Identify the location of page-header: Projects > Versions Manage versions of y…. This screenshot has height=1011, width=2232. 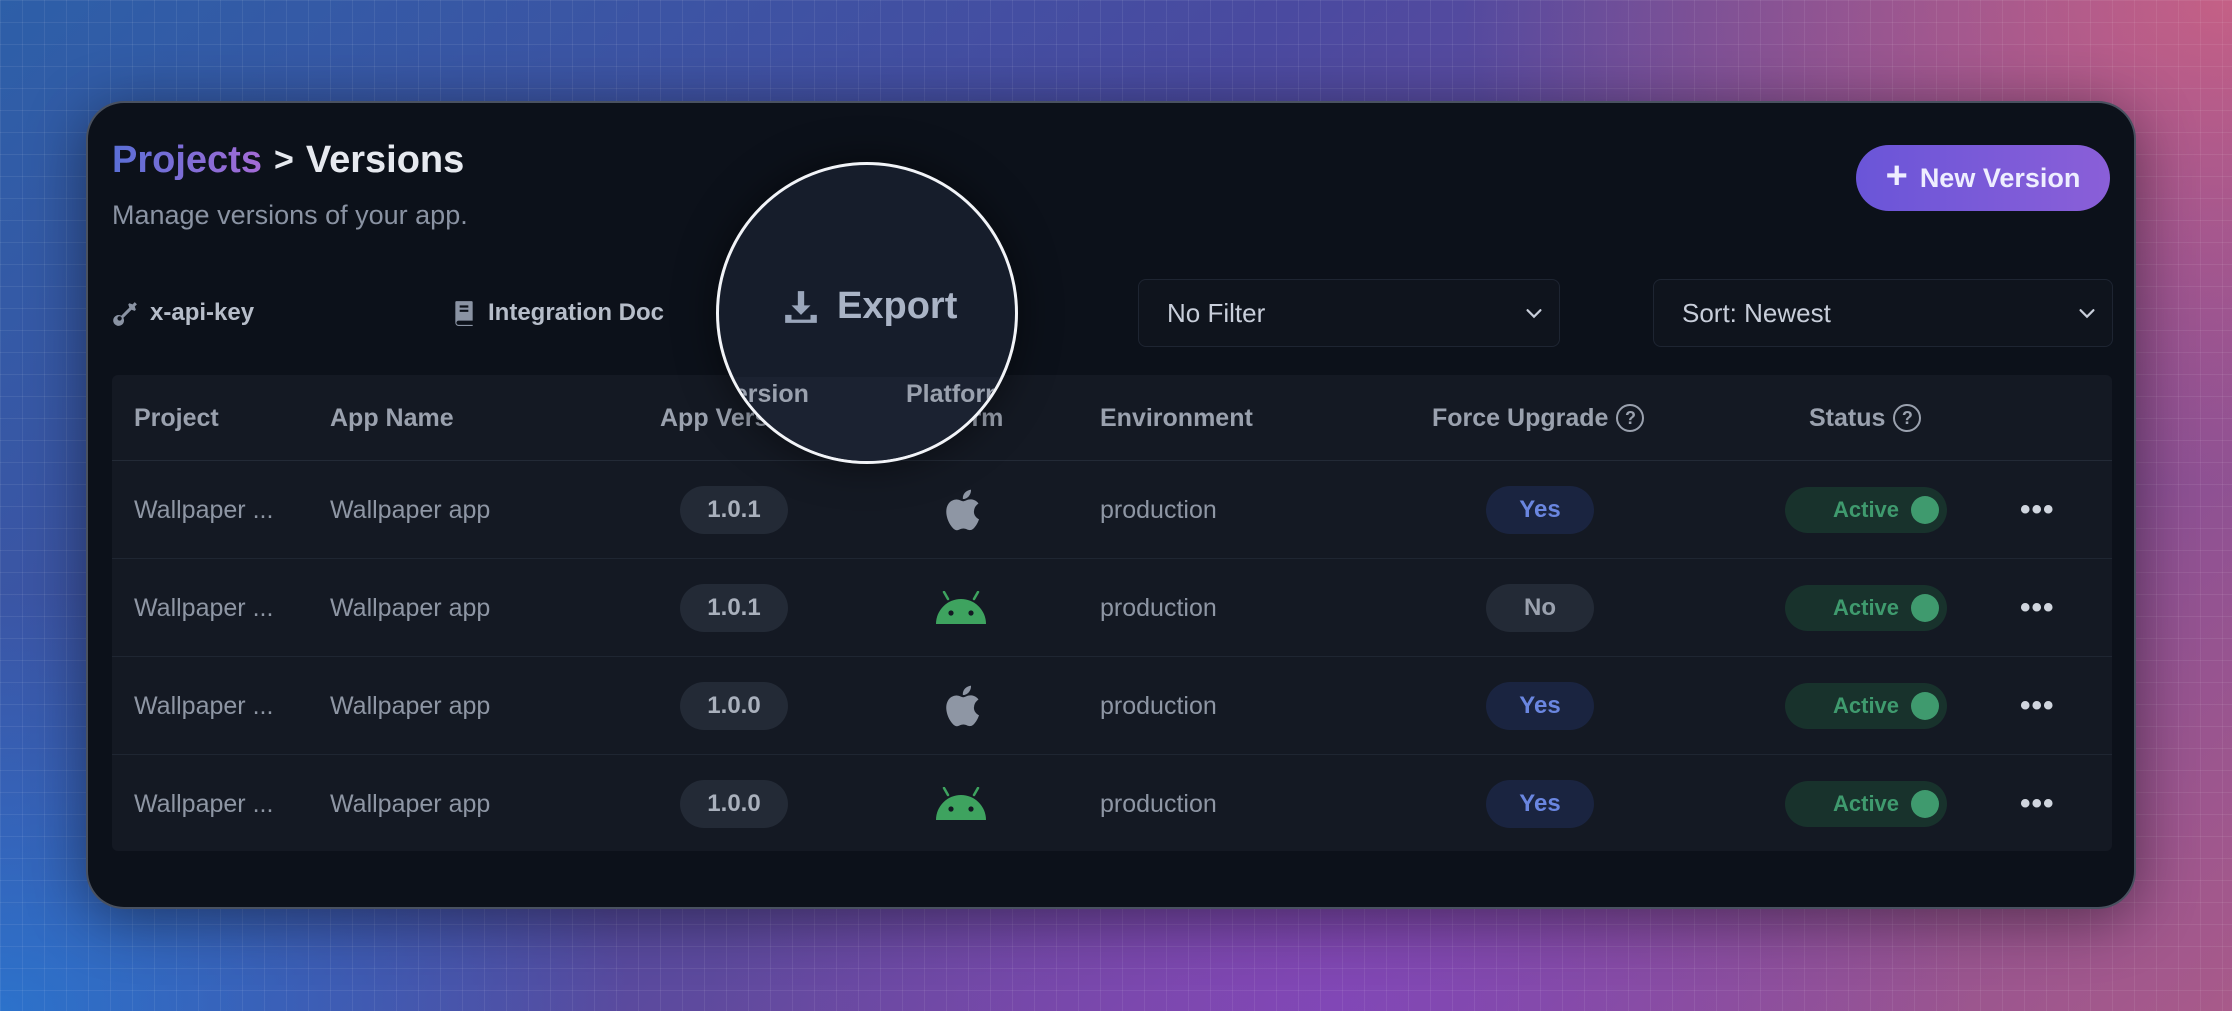
(290, 185).